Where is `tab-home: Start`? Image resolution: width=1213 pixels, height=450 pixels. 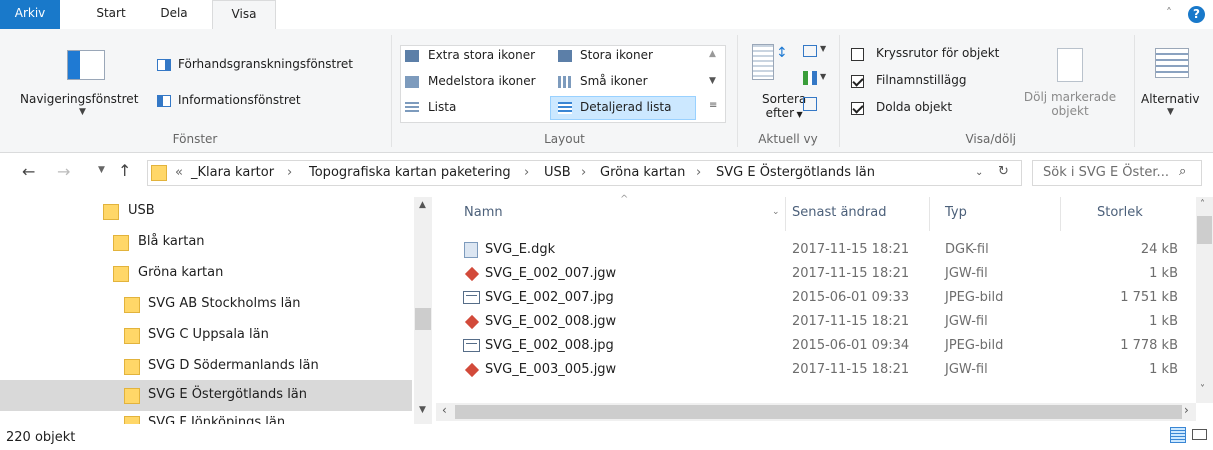
tab-home: Start is located at coordinates (111, 14).